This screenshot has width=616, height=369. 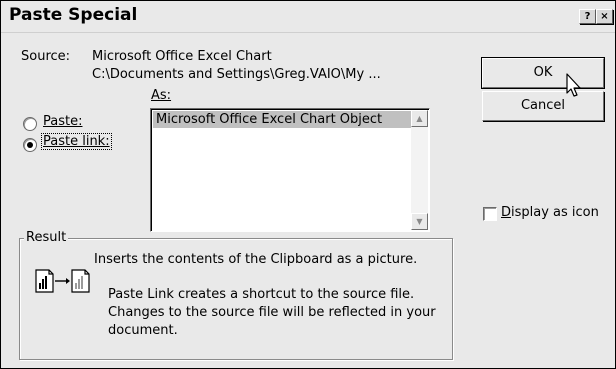 I want to click on result-group-title: Result, so click(x=46, y=237).